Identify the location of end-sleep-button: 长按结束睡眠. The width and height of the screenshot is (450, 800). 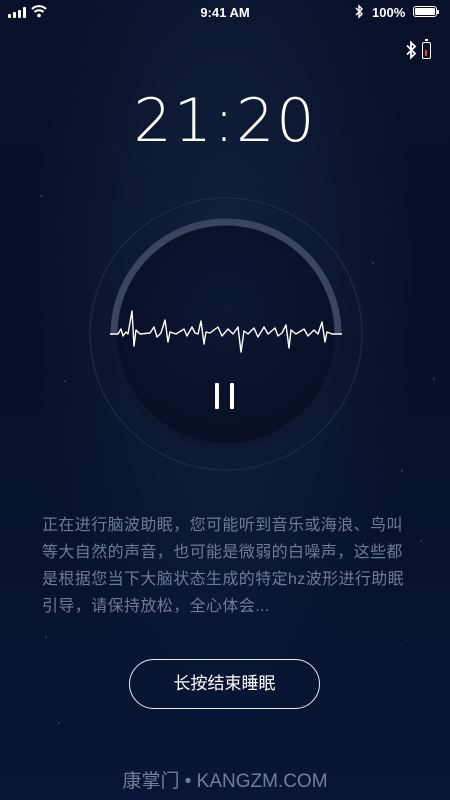
(224, 684).